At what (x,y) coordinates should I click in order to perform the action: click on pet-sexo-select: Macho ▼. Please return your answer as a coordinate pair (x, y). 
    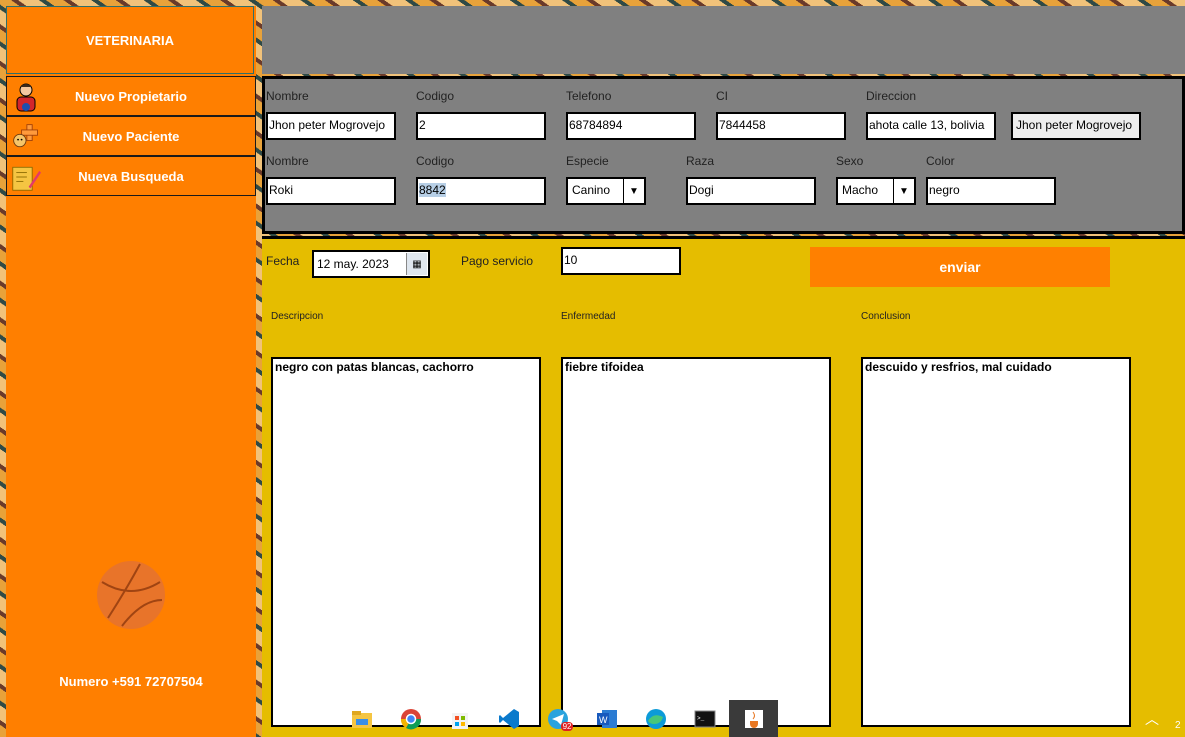
    Looking at the image, I should click on (876, 191).